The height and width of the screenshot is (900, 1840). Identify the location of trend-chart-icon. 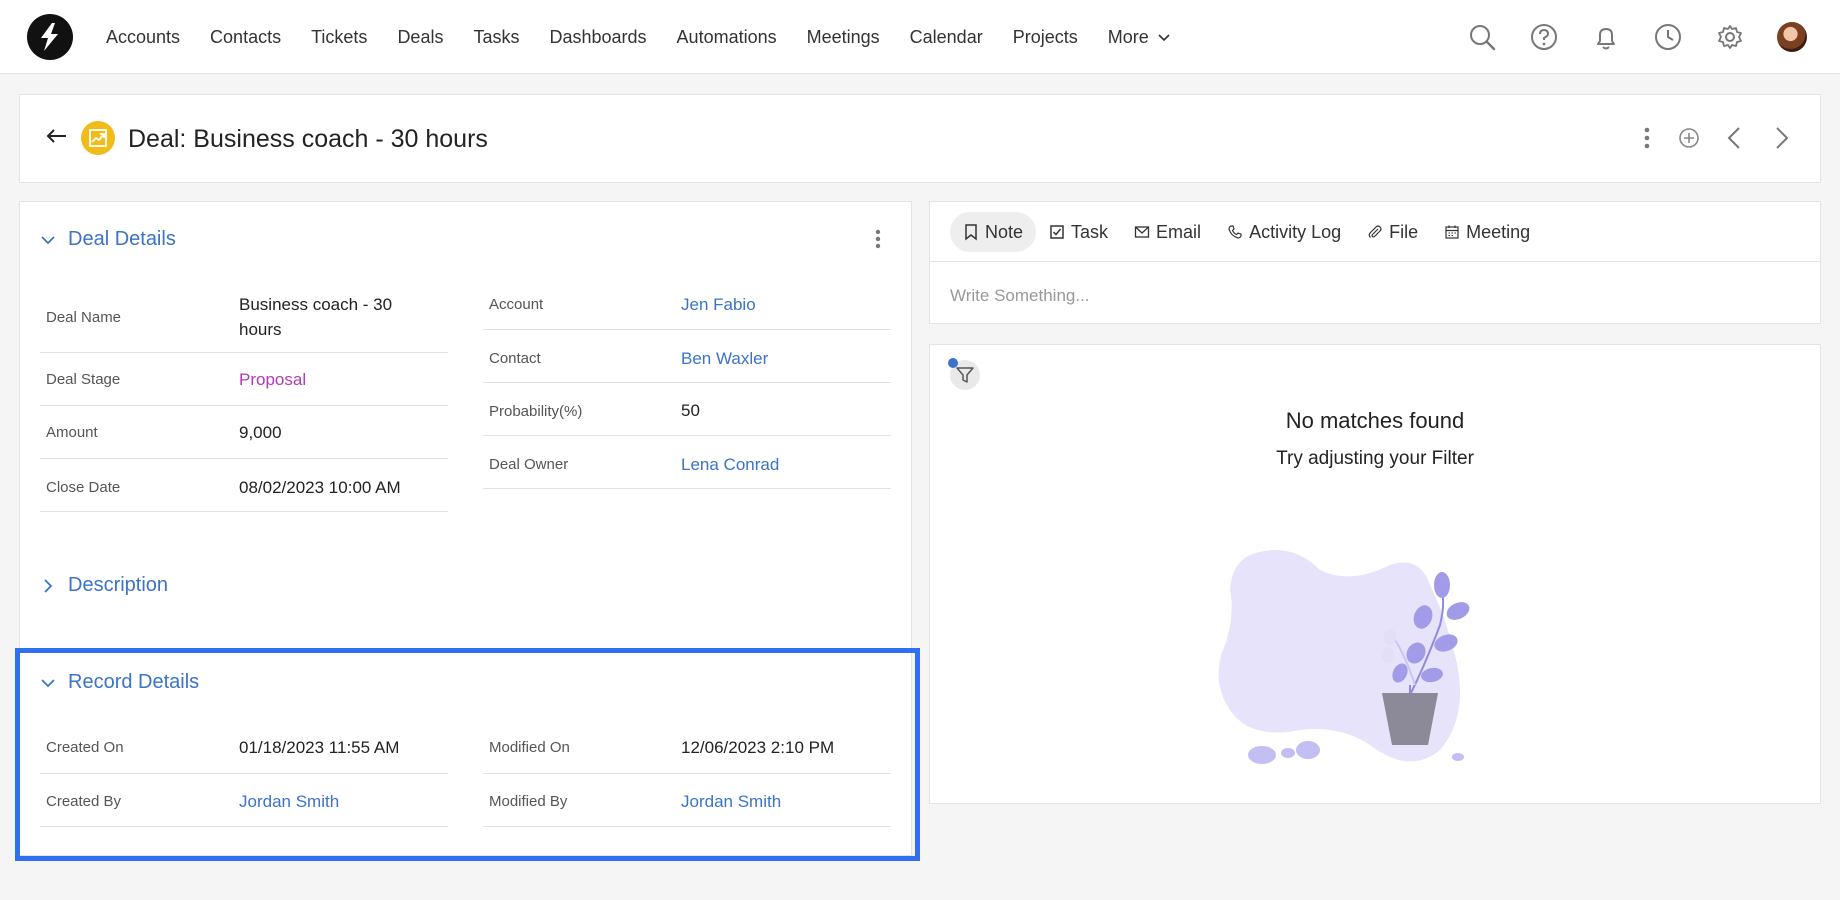
(98, 138).